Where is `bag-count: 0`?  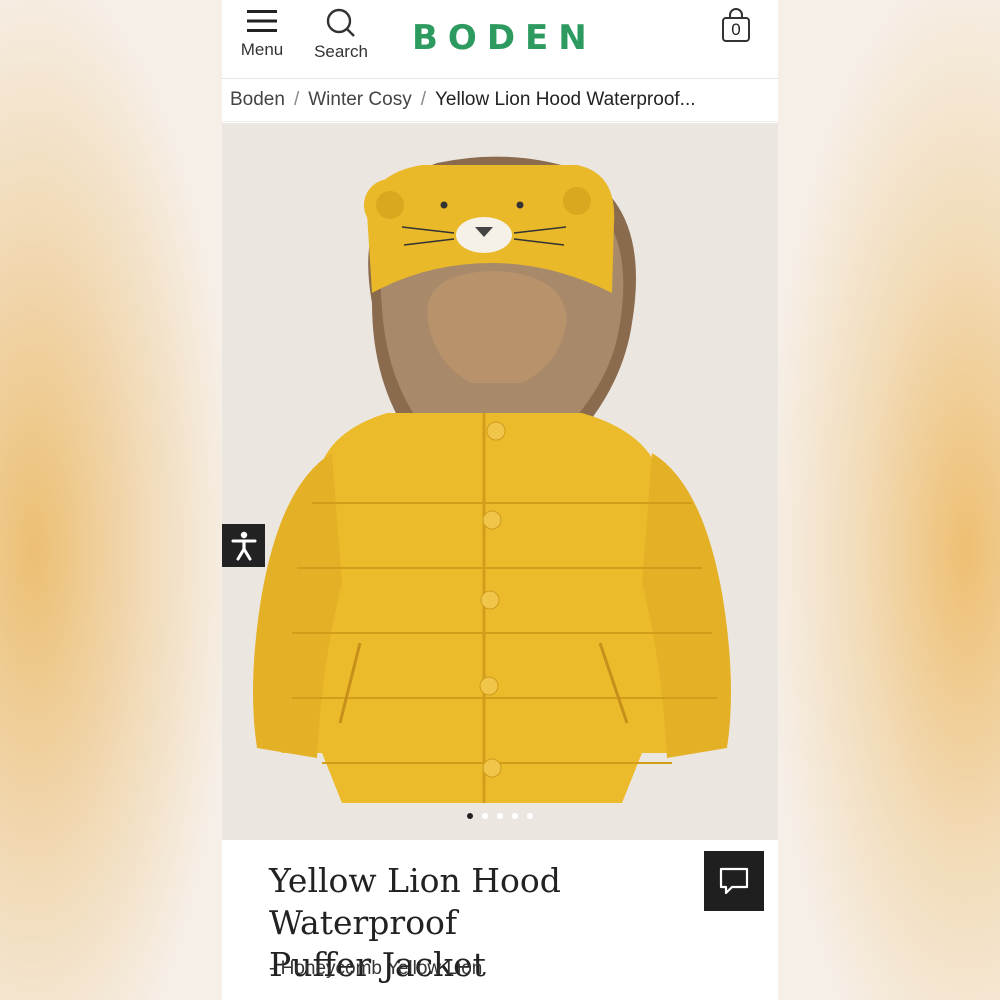 bag-count: 0 is located at coordinates (736, 29).